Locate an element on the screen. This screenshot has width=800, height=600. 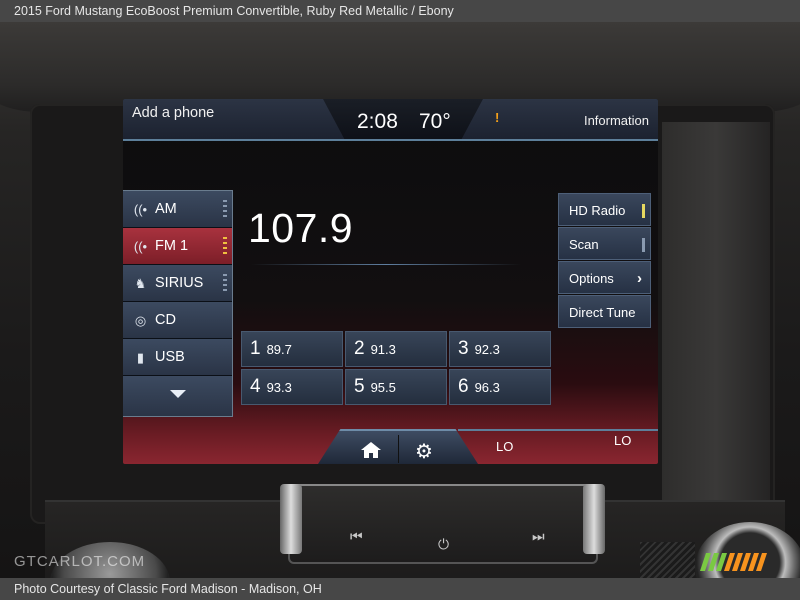
watermark-stripes-logo is located at coordinates (733, 562).